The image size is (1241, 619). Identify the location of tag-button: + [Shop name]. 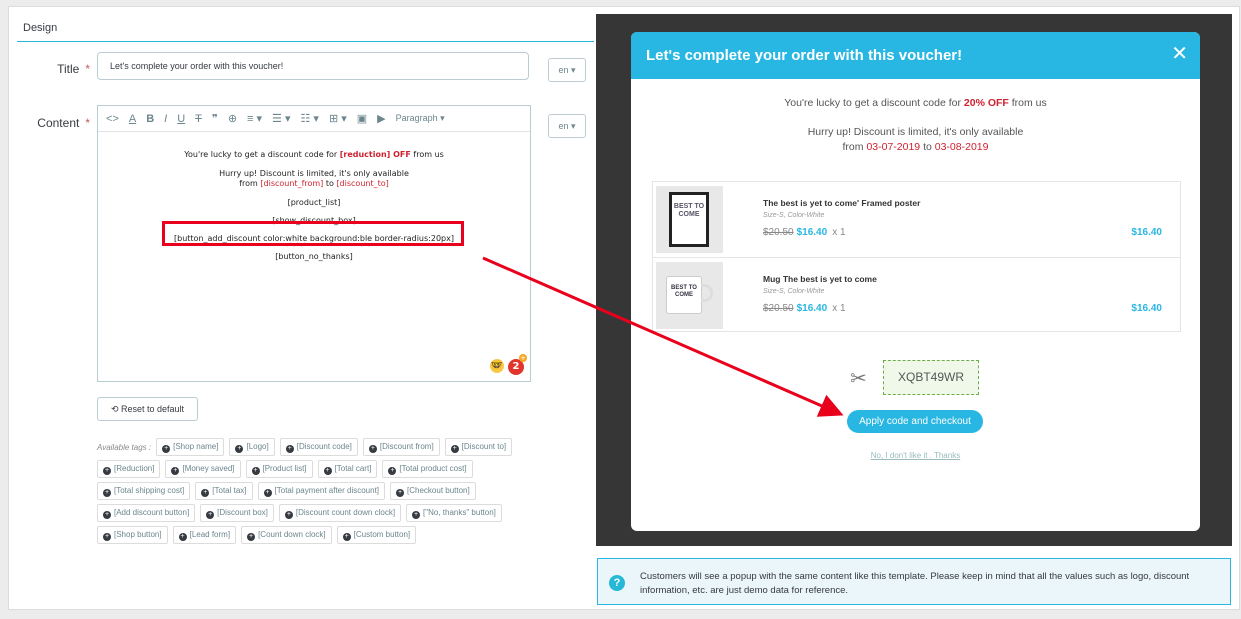
(190, 447).